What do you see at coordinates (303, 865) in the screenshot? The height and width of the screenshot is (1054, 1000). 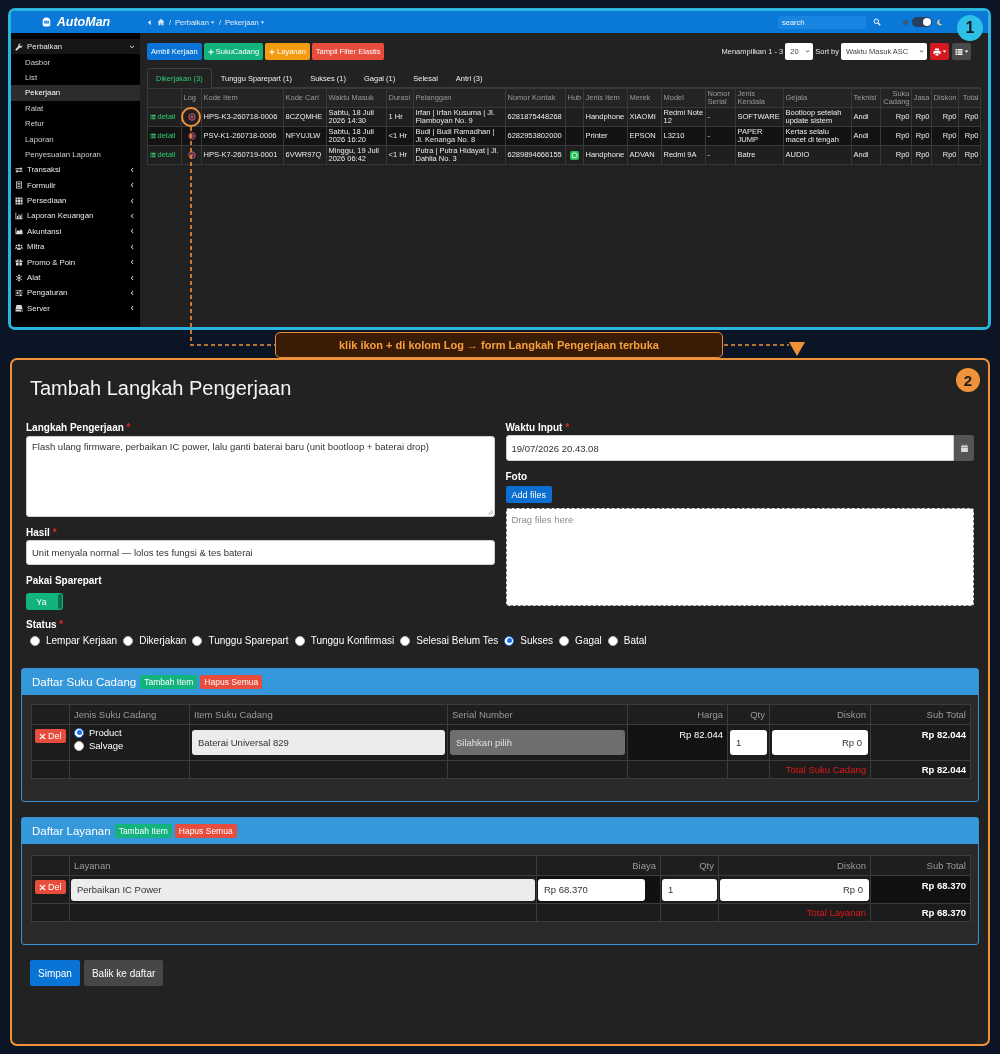 I see `column-header: Layanan` at bounding box center [303, 865].